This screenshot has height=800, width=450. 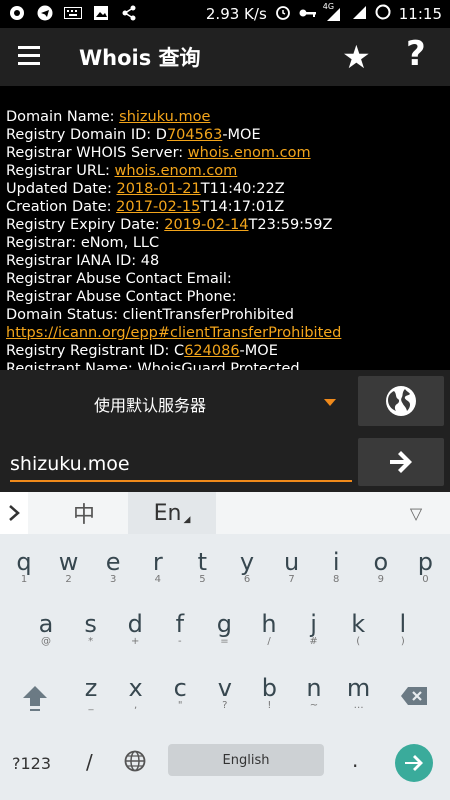 What do you see at coordinates (180, 692) in the screenshot?
I see `key-c: c "` at bounding box center [180, 692].